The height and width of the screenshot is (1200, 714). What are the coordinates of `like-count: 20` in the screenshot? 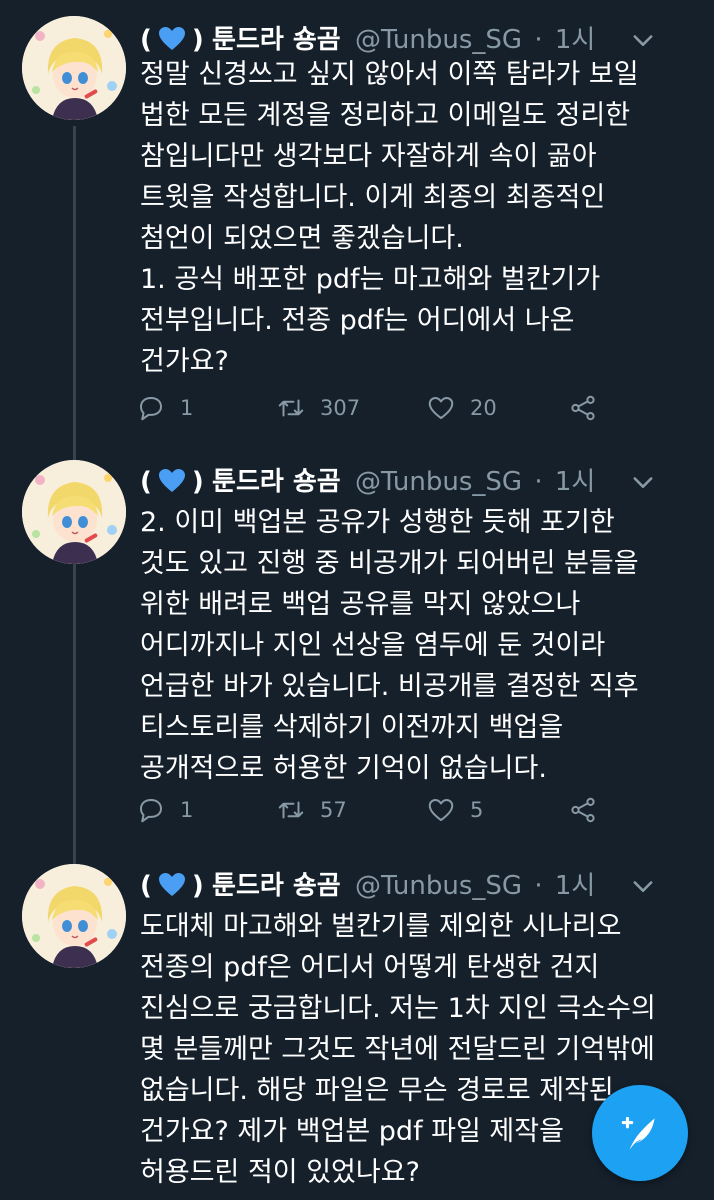 It's located at (483, 408).